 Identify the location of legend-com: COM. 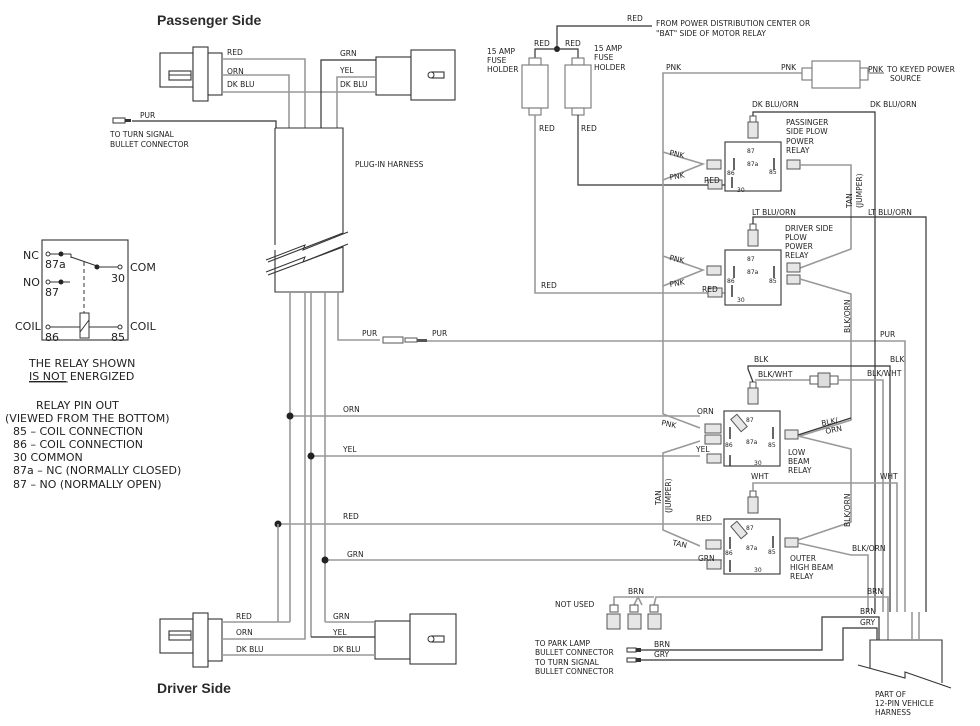
(143, 267).